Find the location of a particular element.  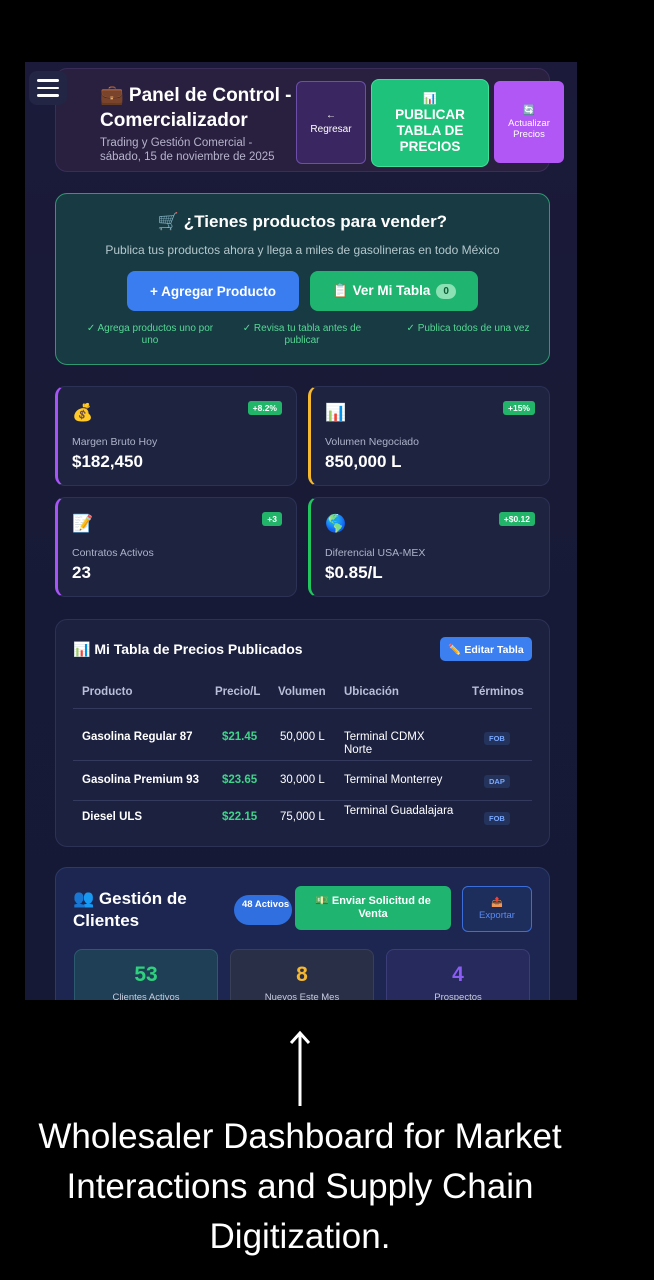

update-label: Actualizar Precios is located at coordinates (529, 128).